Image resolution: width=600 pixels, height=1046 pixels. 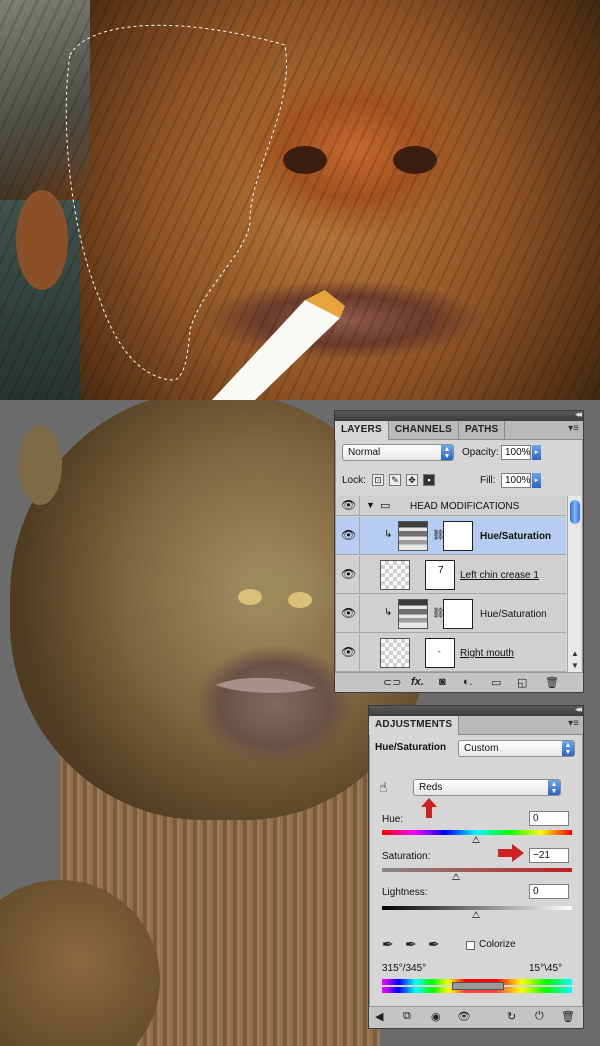 What do you see at coordinates (442, 682) in the screenshot?
I see `add-mask-icon: ◙` at bounding box center [442, 682].